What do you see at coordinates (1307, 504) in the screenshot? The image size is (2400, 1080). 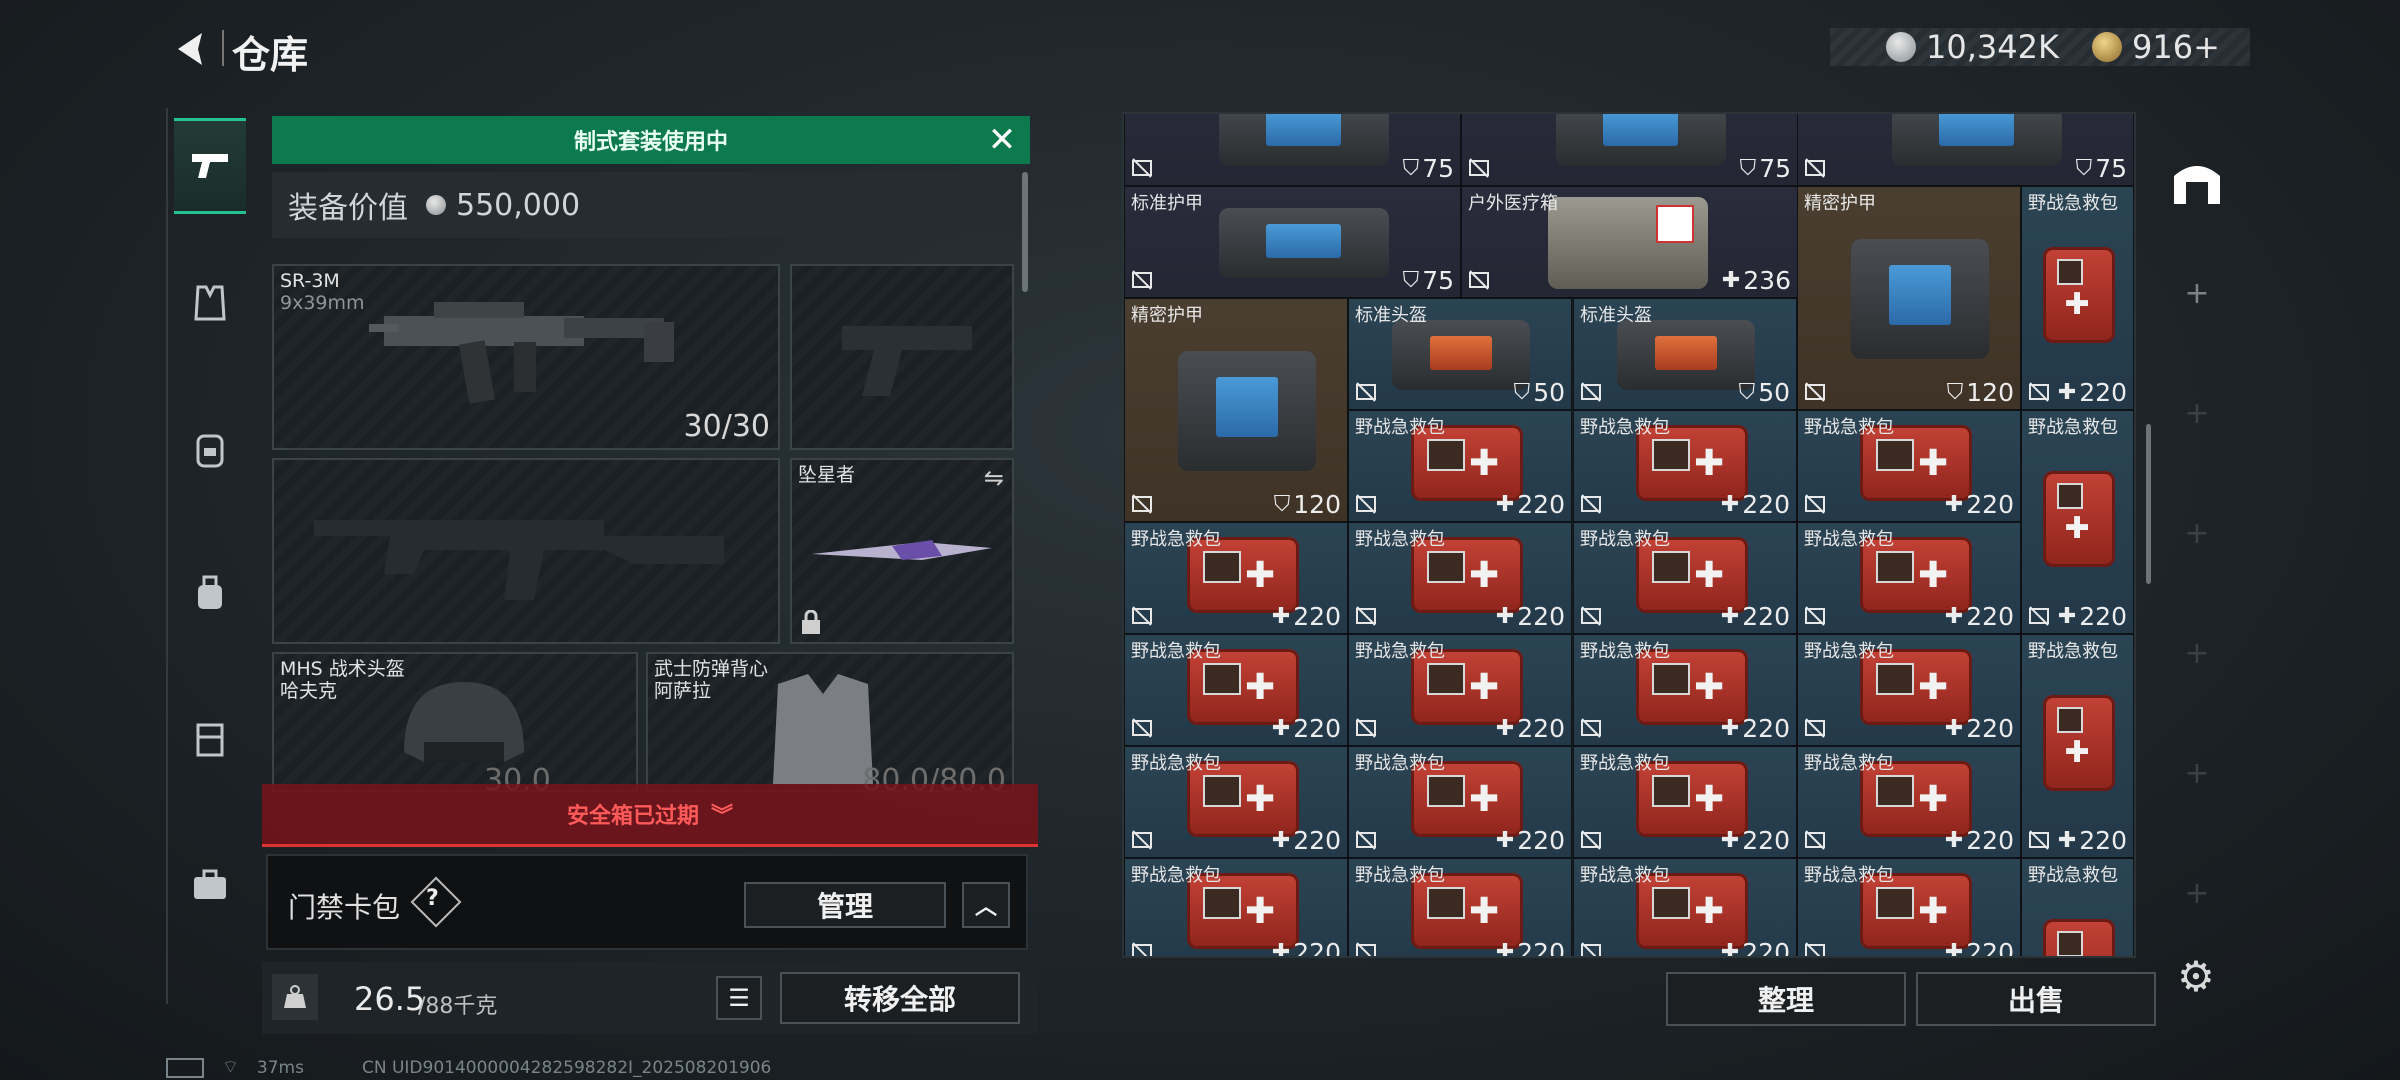 I see `storage-item-value: ⛉ 120` at bounding box center [1307, 504].